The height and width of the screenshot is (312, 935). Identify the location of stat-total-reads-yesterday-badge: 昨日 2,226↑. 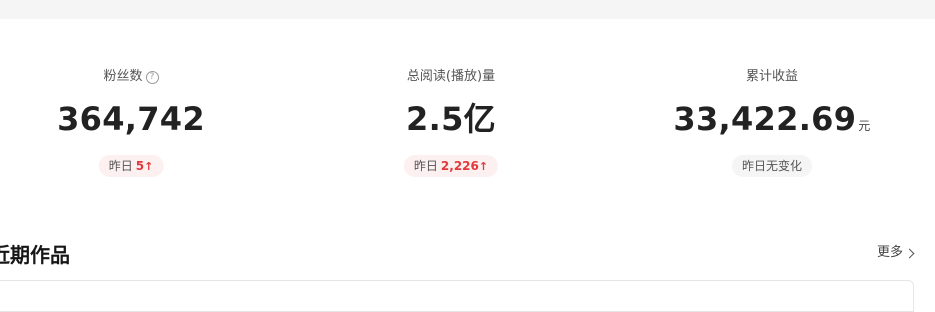
(451, 166).